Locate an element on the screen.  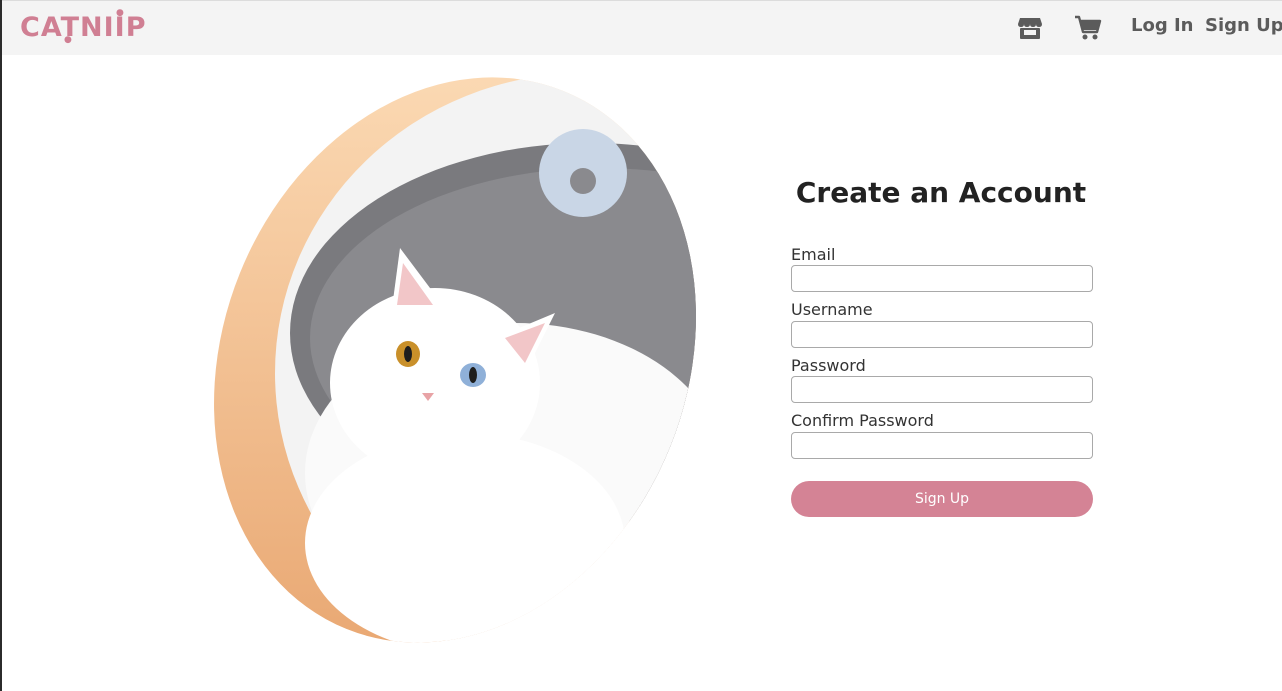
username-field is located at coordinates (942, 334).